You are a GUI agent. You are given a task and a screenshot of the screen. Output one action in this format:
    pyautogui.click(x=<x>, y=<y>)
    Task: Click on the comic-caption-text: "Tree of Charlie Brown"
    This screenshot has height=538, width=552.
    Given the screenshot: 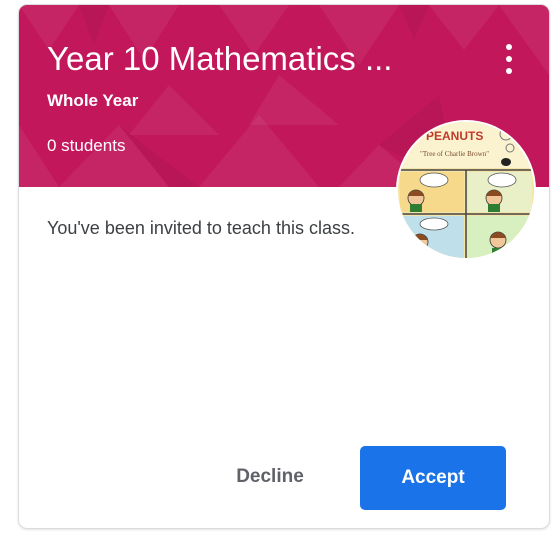 What is the action you would take?
    pyautogui.click(x=454, y=154)
    